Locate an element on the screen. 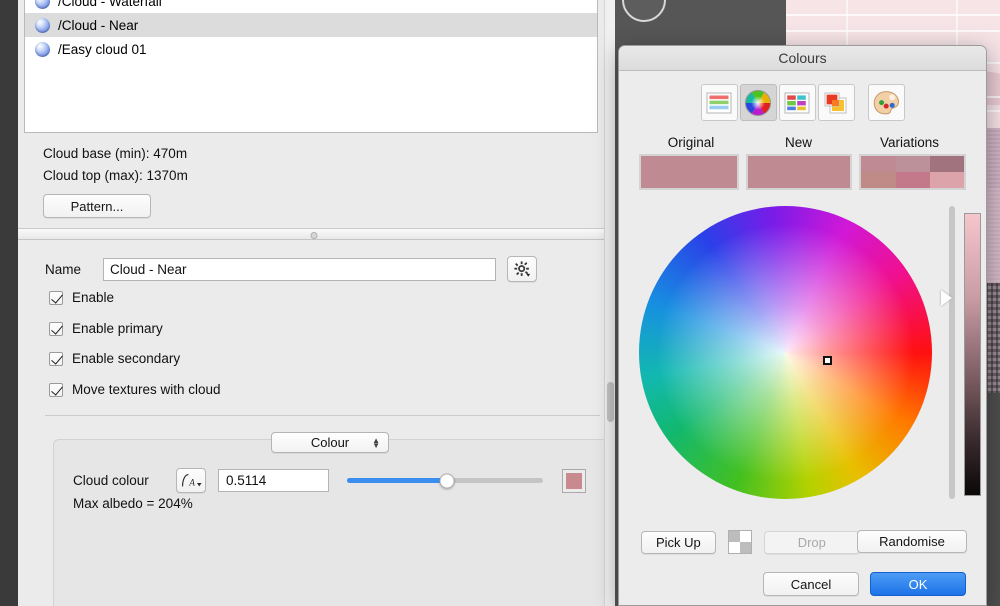 The image size is (1000, 606). checkbox-move-textures: Move textures with cloud is located at coordinates (135, 389).